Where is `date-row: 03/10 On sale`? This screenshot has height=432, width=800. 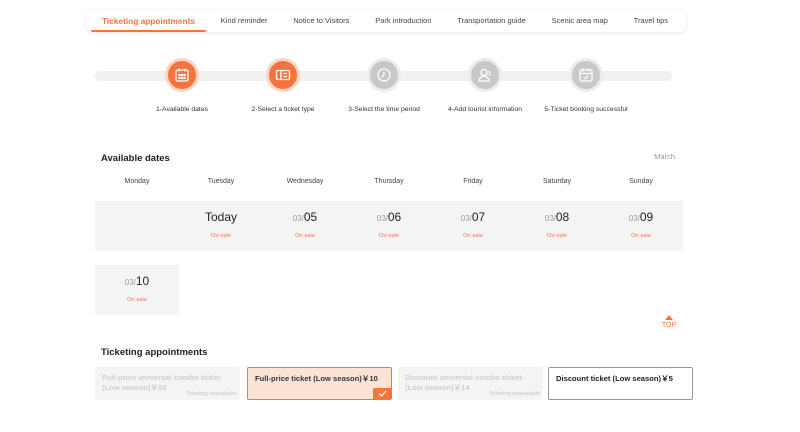 date-row: 03/10 On sale is located at coordinates (137, 290).